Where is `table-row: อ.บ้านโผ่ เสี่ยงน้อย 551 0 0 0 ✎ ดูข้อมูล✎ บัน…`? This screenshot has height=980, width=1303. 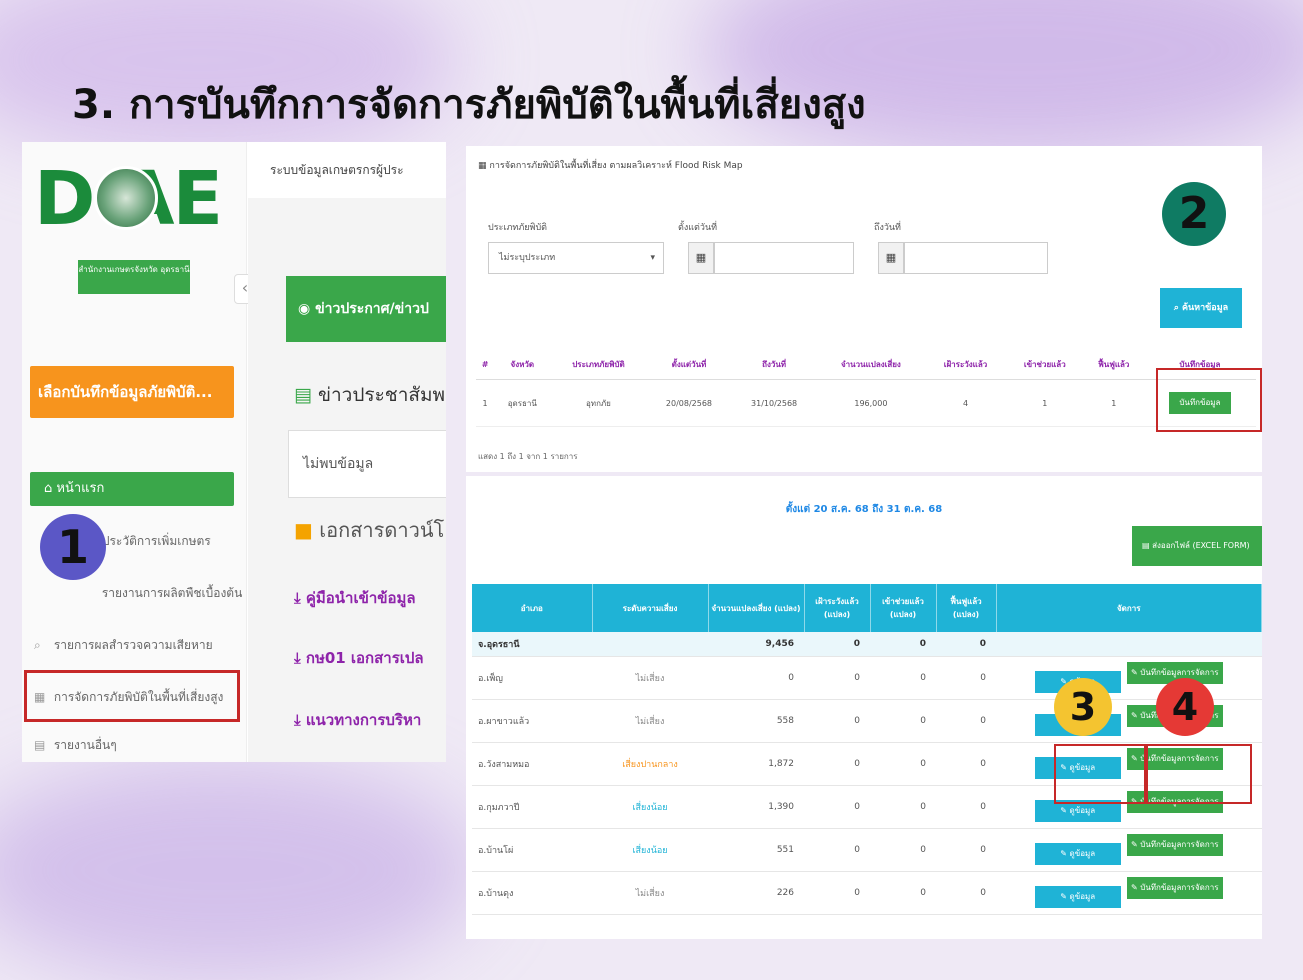 table-row: อ.บ้านโผ่ เสี่ยงน้อย 551 0 0 0 ✎ ดูข้อมูล✎ บัน… is located at coordinates (867, 850).